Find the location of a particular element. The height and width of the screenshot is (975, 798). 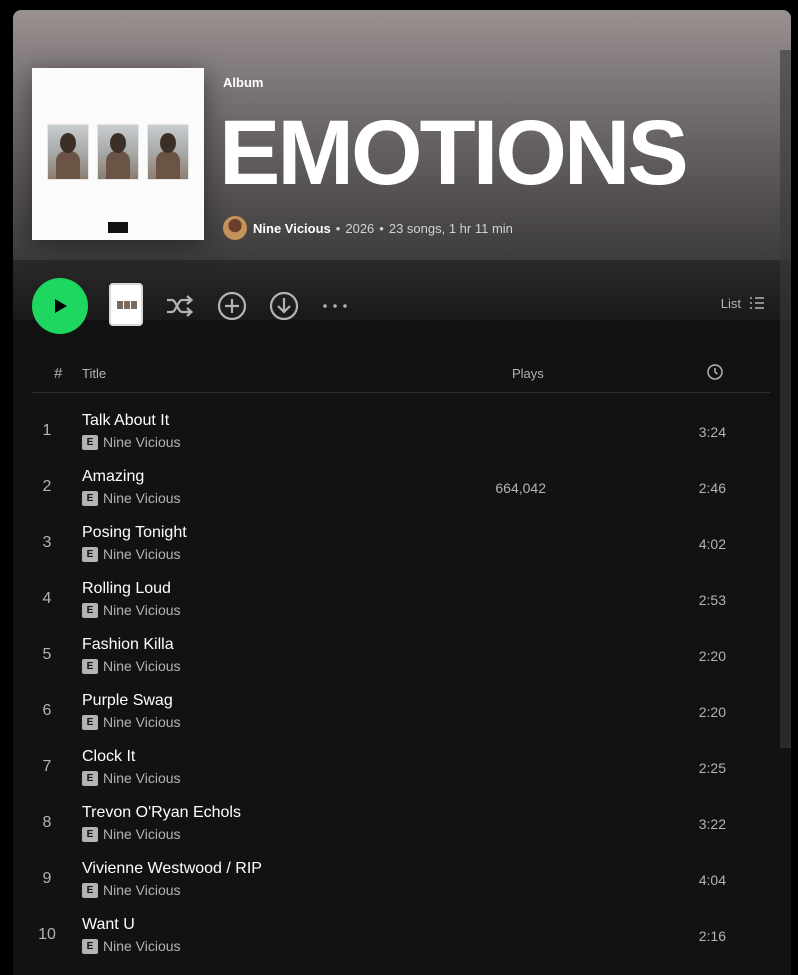

add-circle-icon is located at coordinates (232, 306).